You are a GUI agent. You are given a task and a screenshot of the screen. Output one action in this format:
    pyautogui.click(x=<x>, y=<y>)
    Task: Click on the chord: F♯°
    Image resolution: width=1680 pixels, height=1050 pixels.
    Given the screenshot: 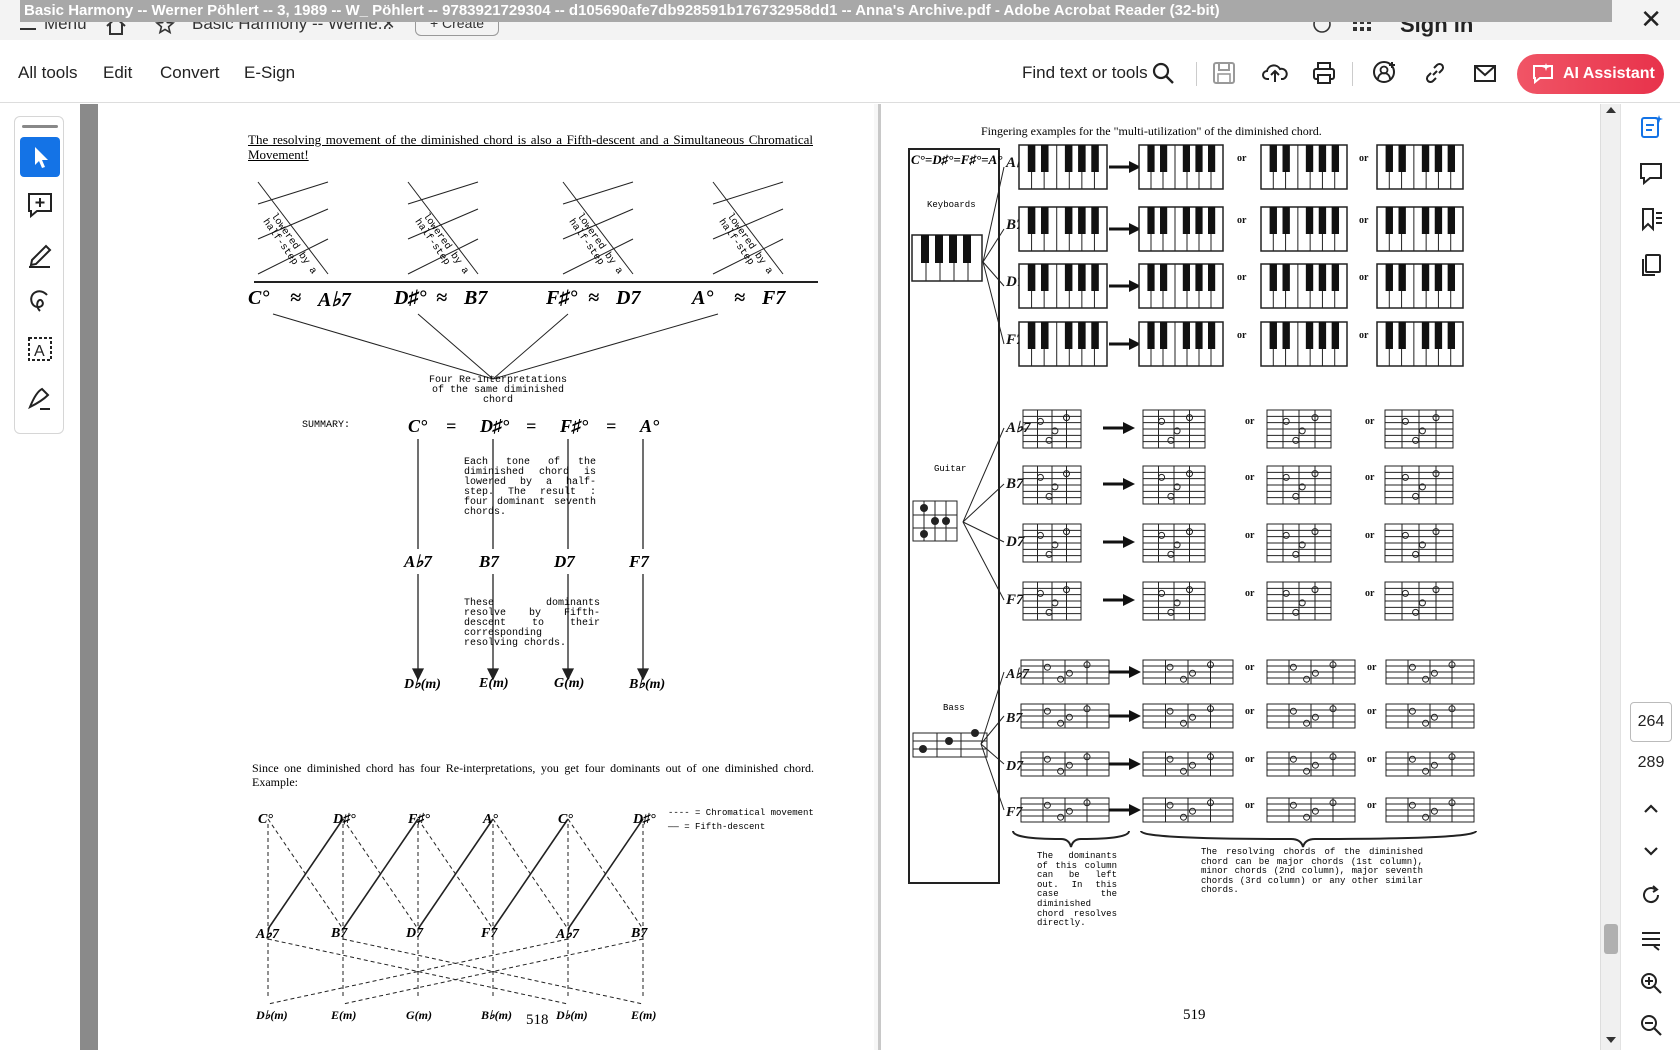 What is the action you would take?
    pyautogui.click(x=419, y=819)
    